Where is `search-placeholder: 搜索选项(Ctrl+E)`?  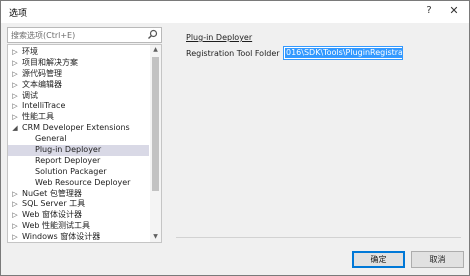
search-placeholder: 搜索选项(Ctrl+E) is located at coordinates (43, 35).